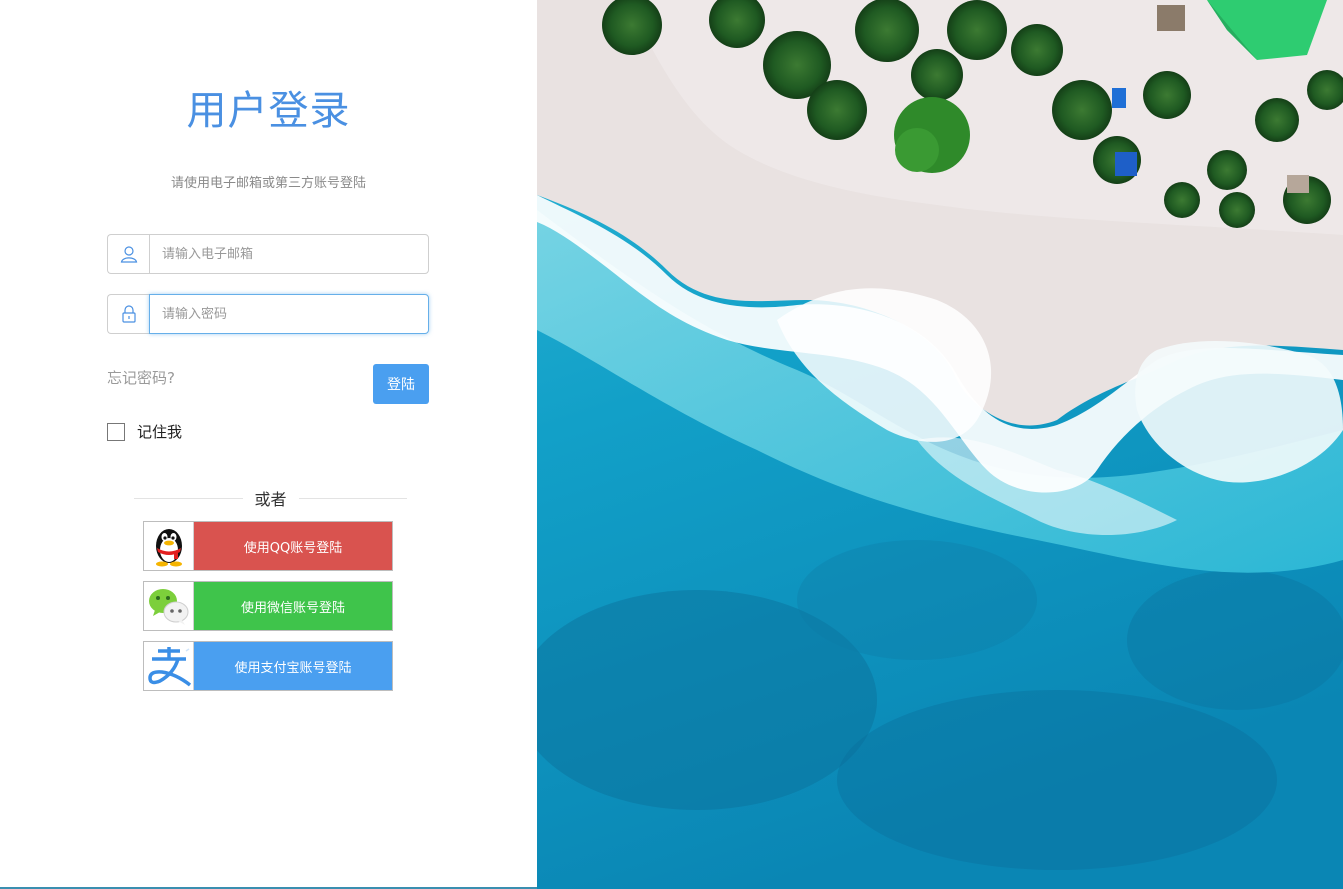 The width and height of the screenshot is (1343, 889). I want to click on email-input-group, so click(268, 254).